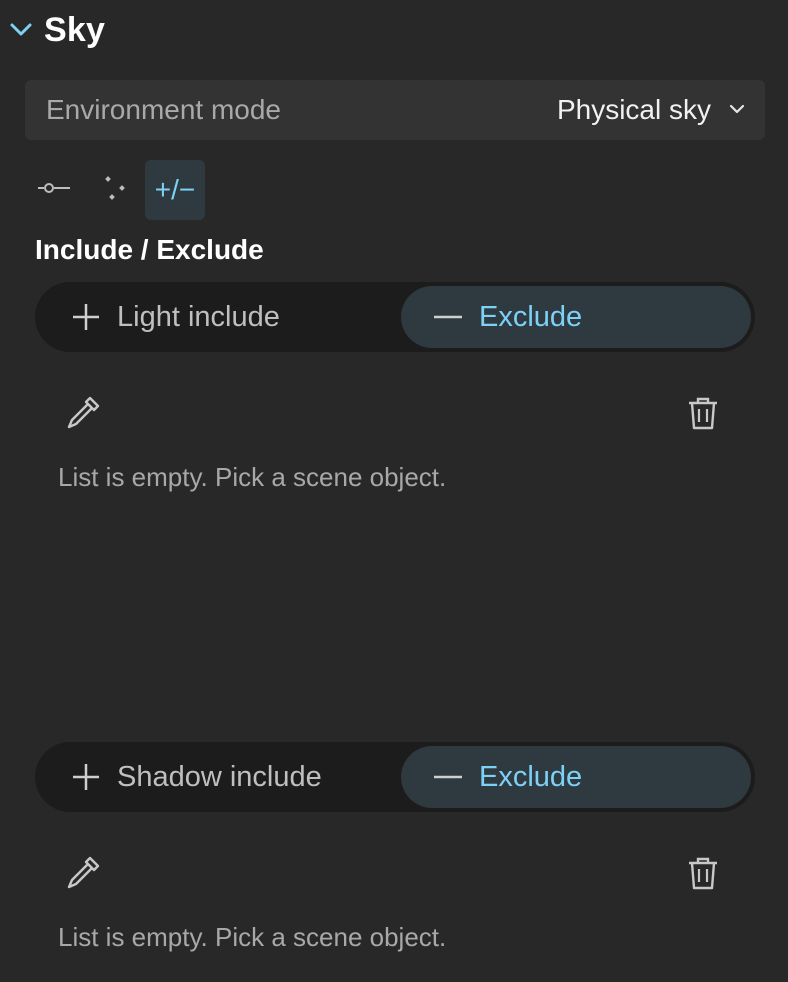 Image resolution: width=788 pixels, height=982 pixels. I want to click on sky-section-header: Sky, so click(56, 30).